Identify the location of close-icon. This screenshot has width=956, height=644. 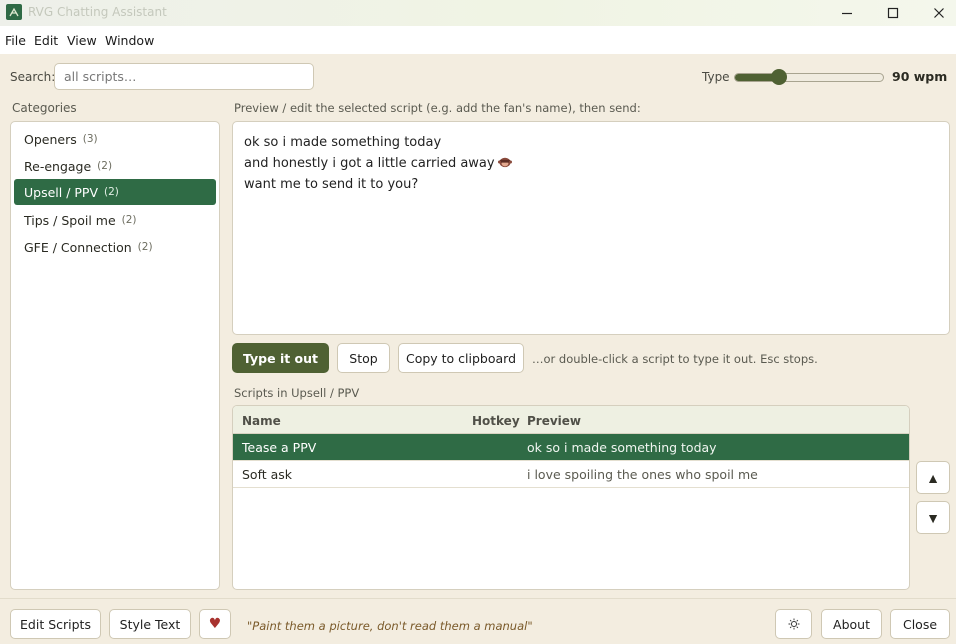
(939, 13).